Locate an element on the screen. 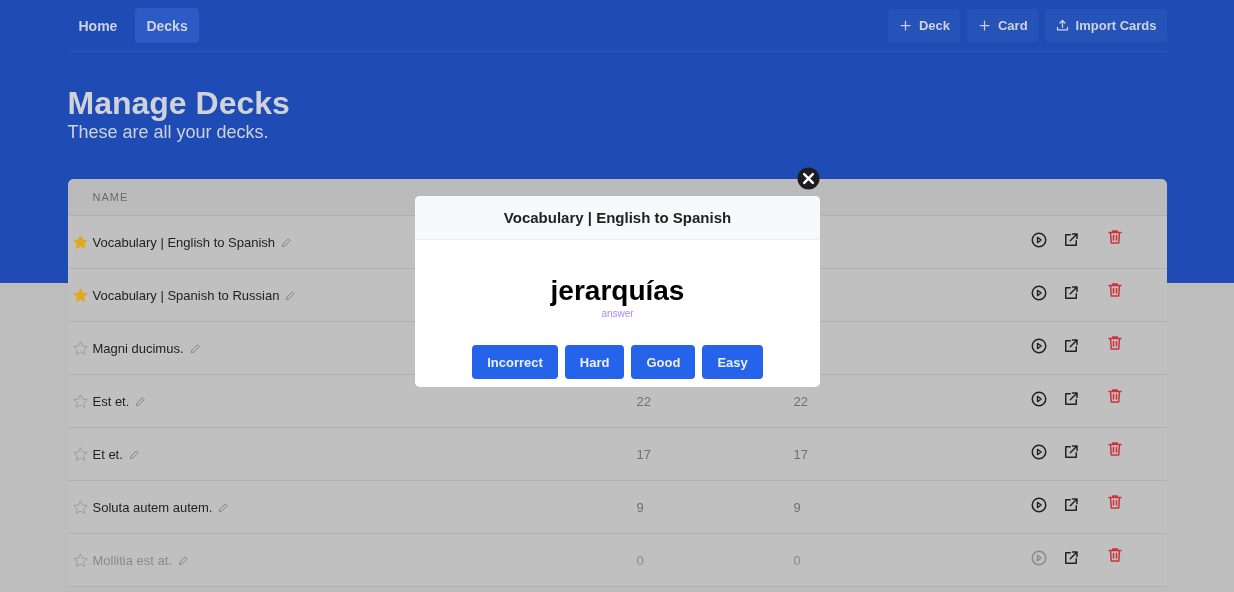 Image resolution: width=1234 pixels, height=592 pixels. column-header: NAME is located at coordinates (110, 197).